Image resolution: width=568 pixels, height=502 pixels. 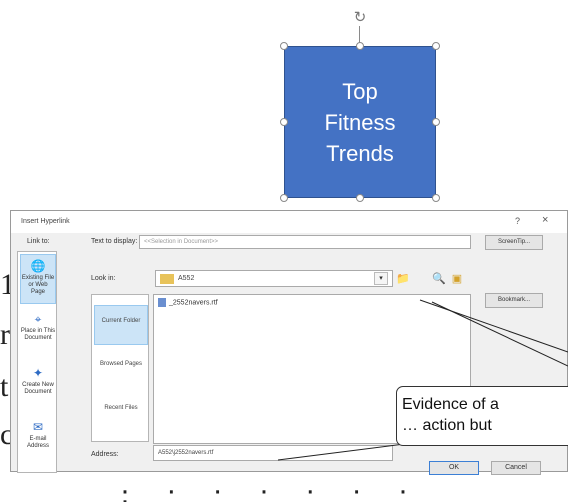 I want to click on resize-handle-top-left, so click(x=284, y=46).